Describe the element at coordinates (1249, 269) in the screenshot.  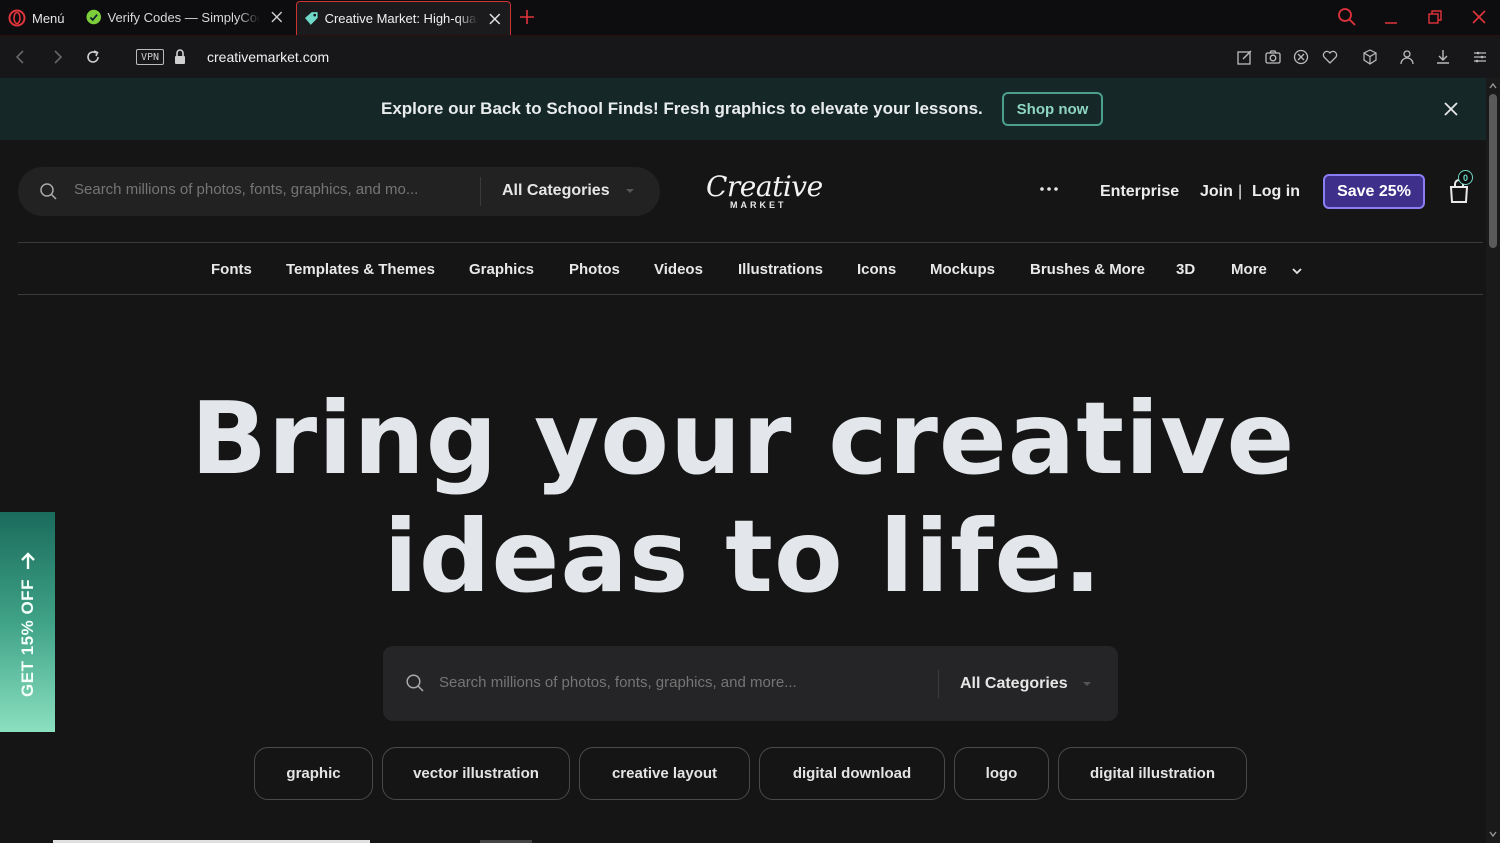
I see `nav-item-more: More` at that location.